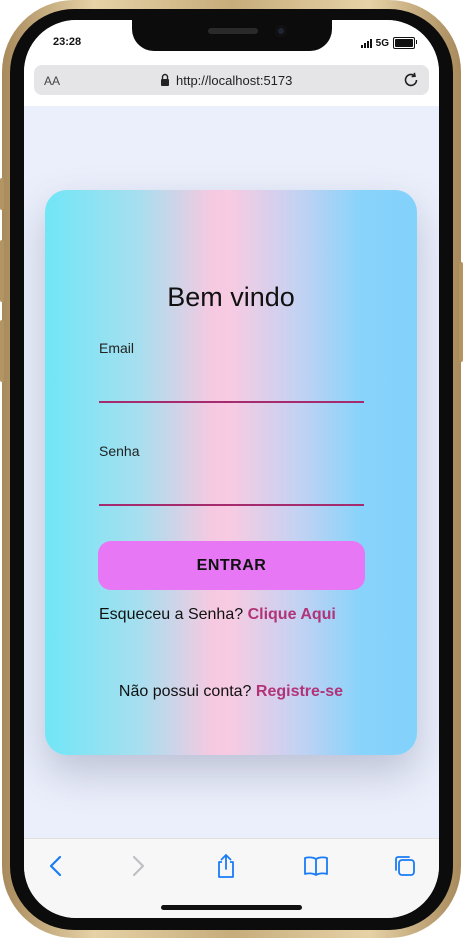 This screenshot has width=463, height=938. I want to click on tabs-icon, so click(405, 866).